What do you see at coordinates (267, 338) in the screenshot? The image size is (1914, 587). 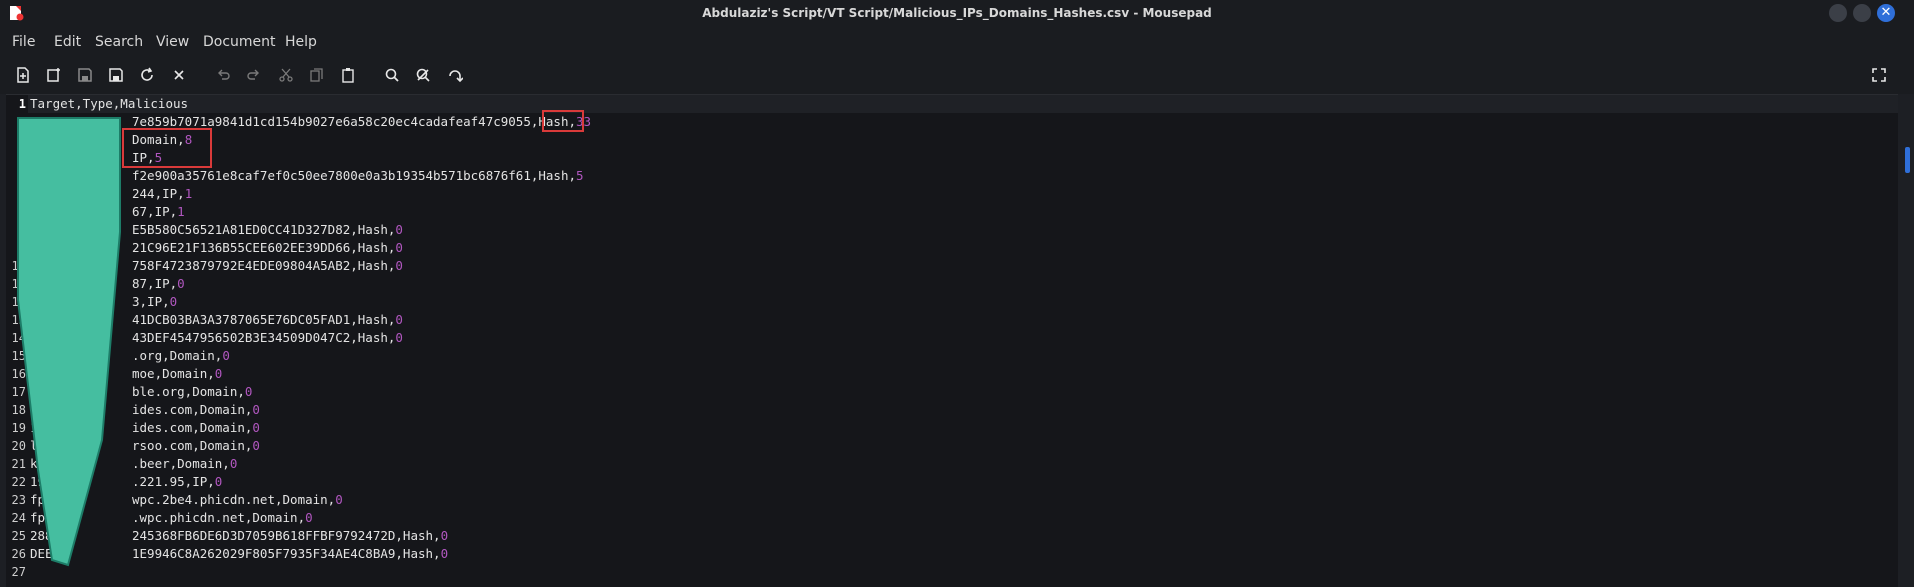 I see `editor-line: 43DEF4547956502B3E34509D047C2,Hash,0` at bounding box center [267, 338].